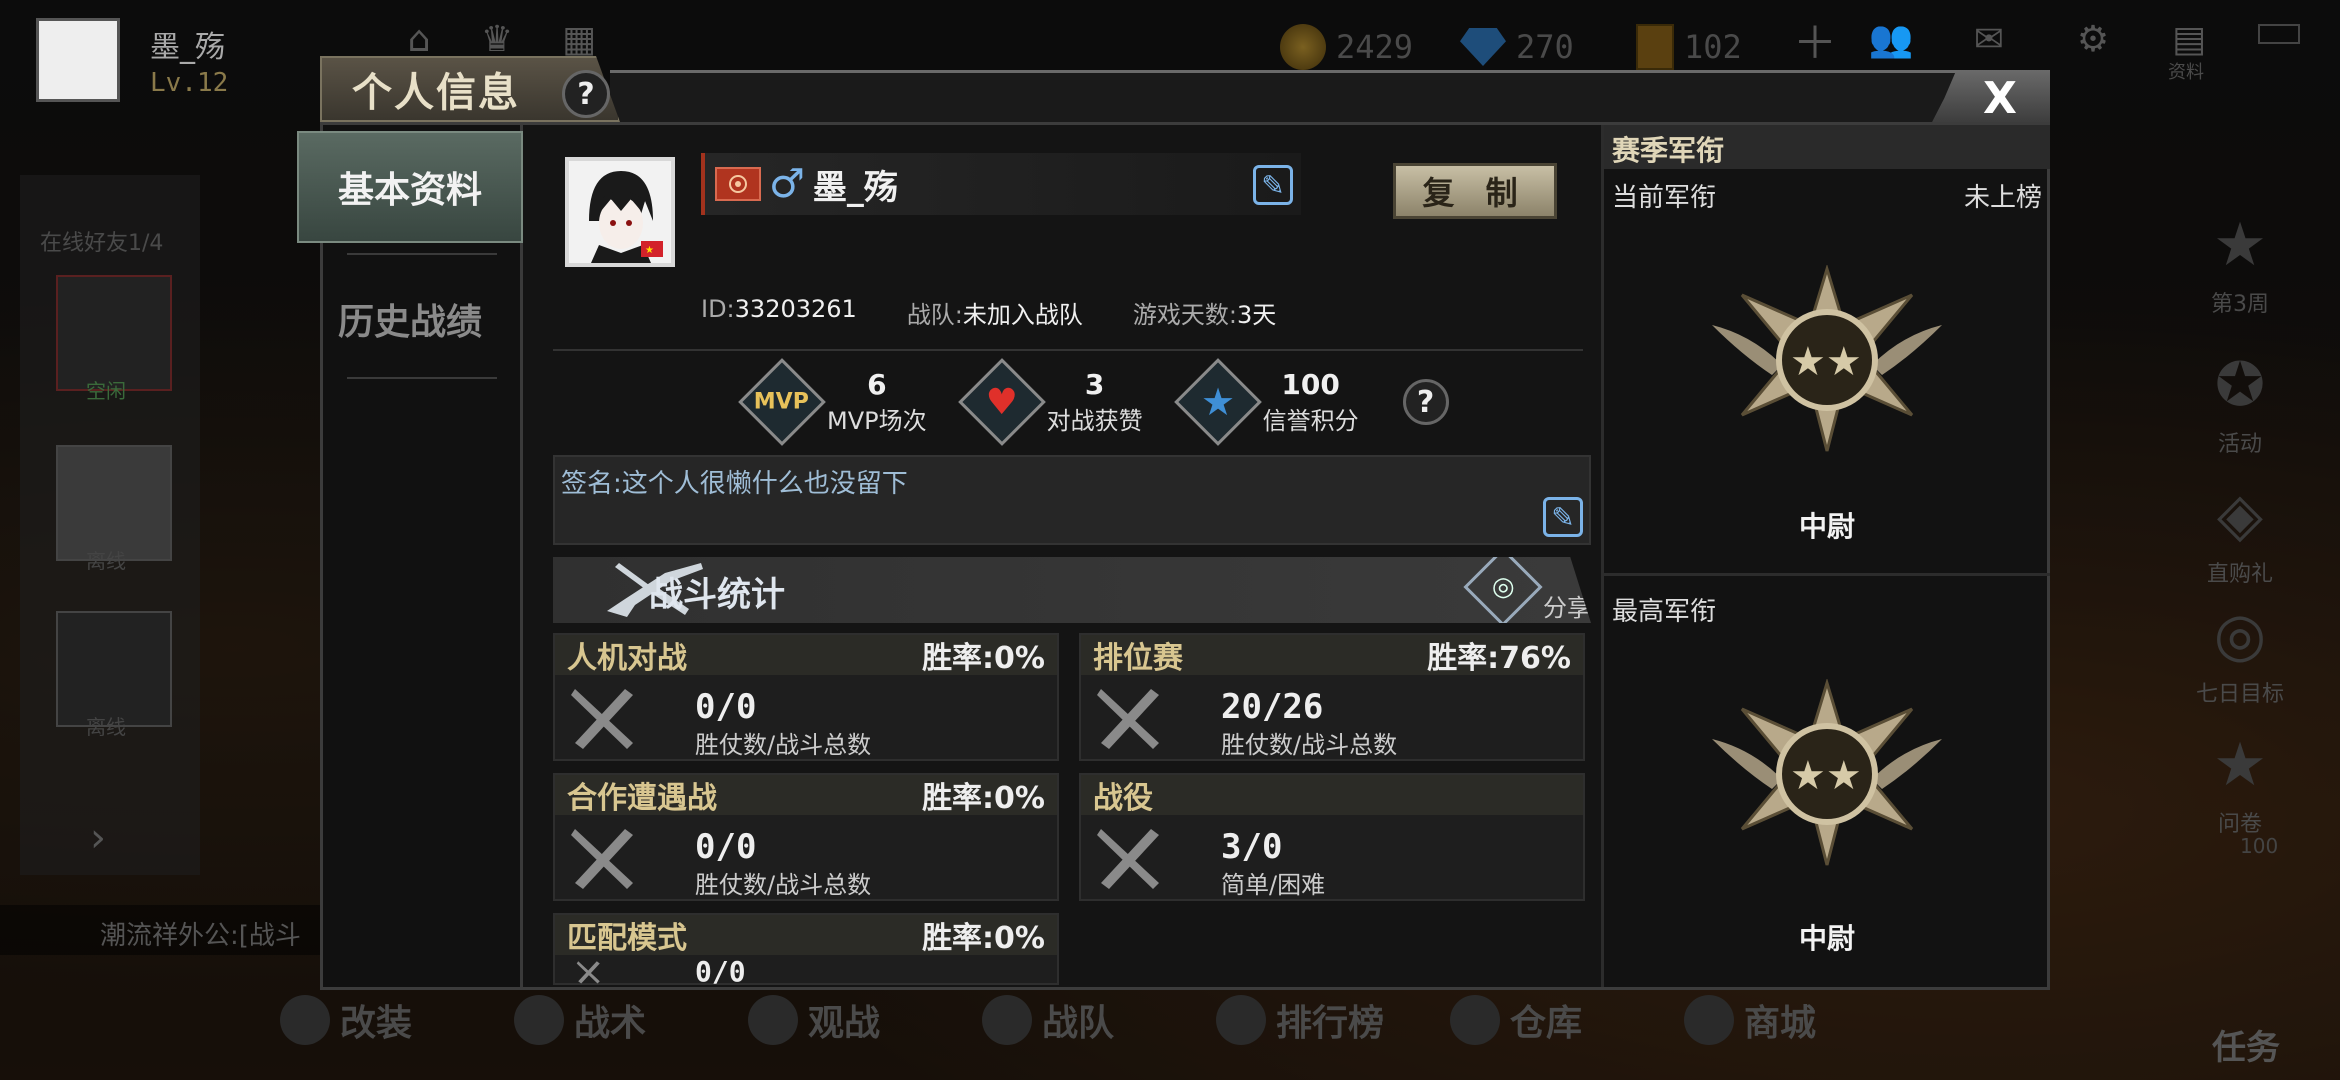 The image size is (2340, 1080). I want to click on weekly-entry: ★ 第3周, so click(2240, 264).